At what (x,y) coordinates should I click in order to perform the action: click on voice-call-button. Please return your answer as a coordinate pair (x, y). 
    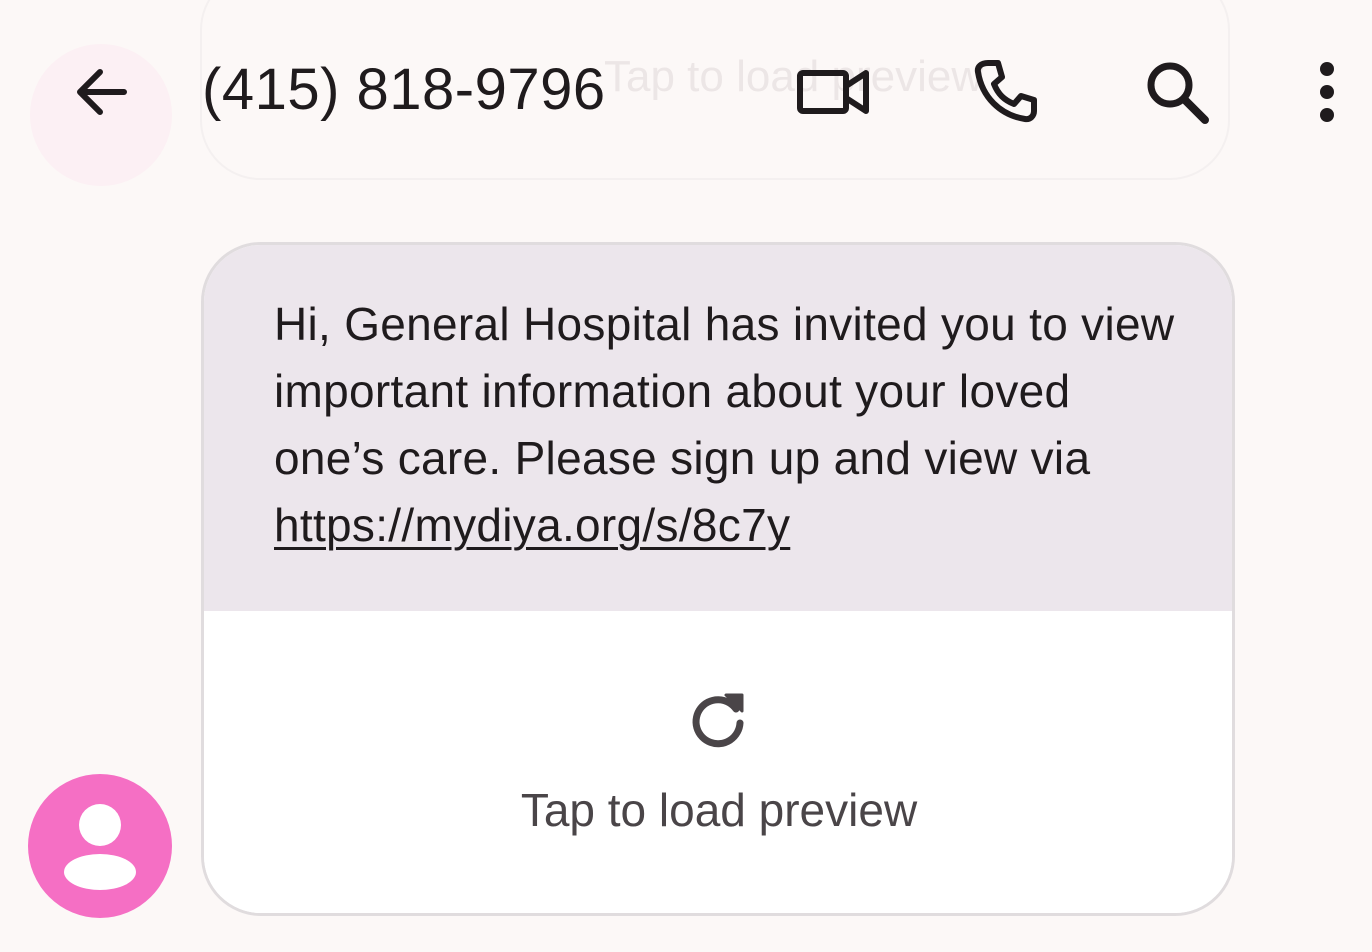
    Looking at the image, I should click on (1005, 92).